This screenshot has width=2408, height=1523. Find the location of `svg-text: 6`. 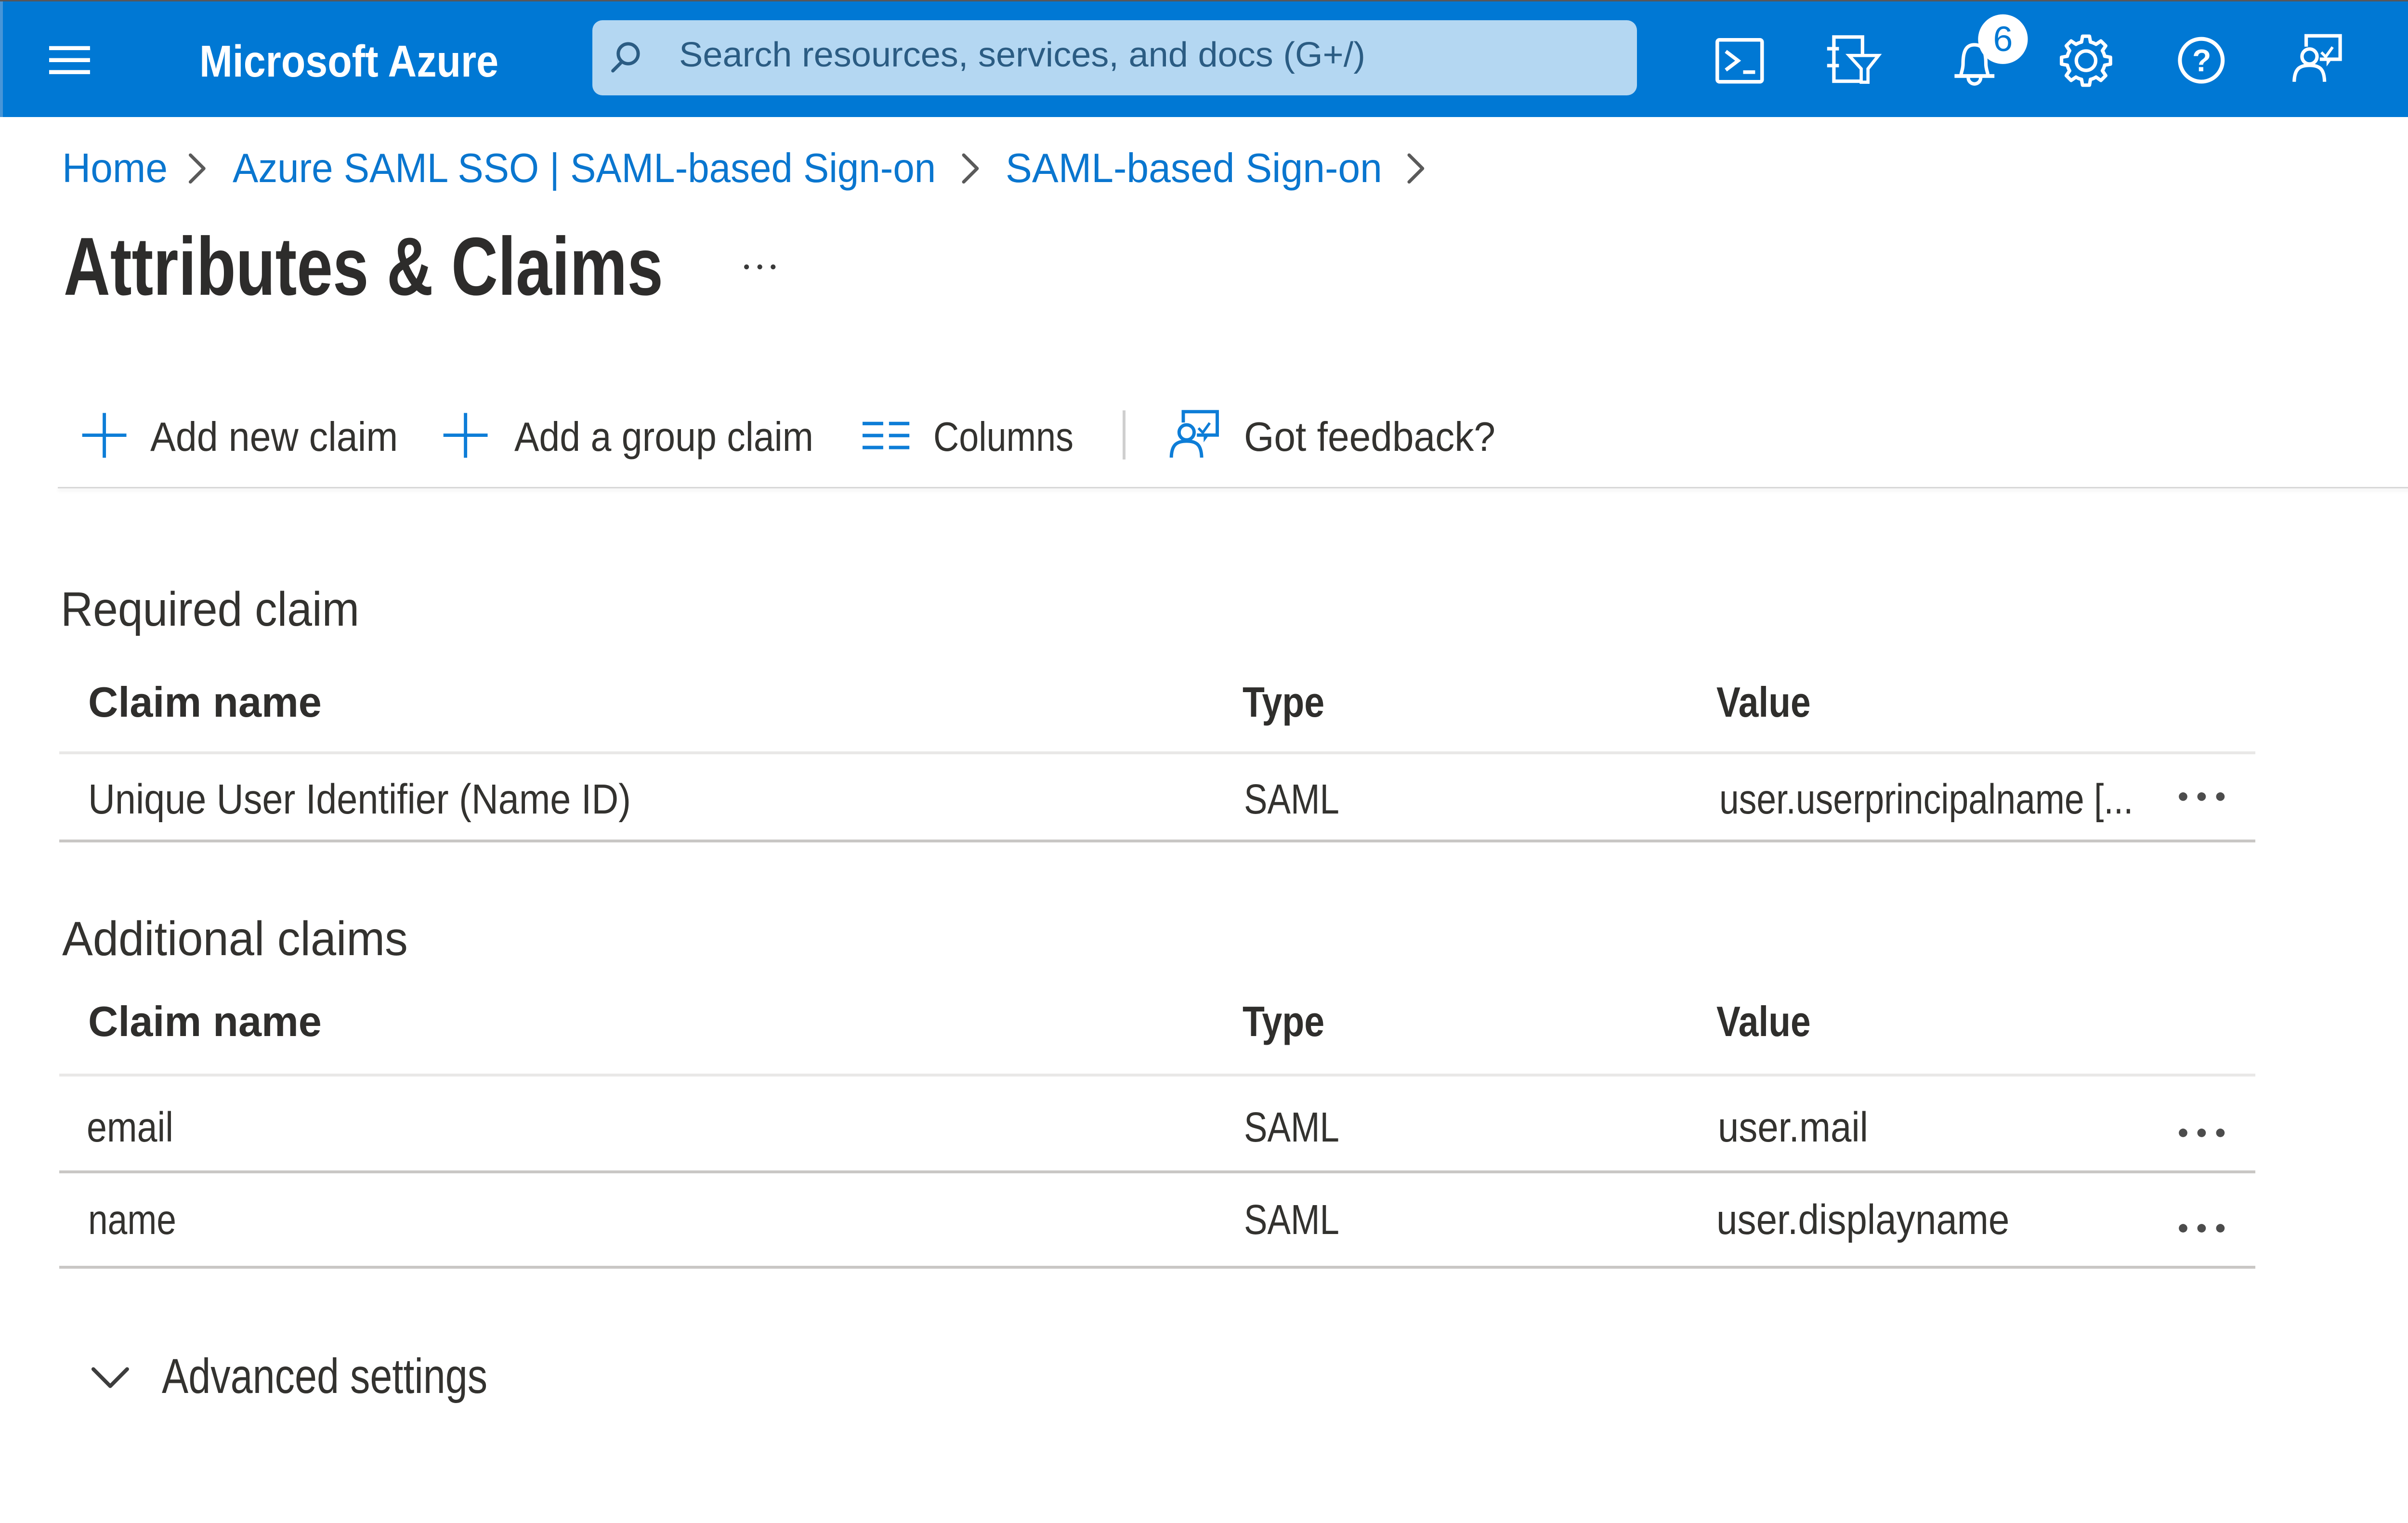

svg-text: 6 is located at coordinates (2003, 39).